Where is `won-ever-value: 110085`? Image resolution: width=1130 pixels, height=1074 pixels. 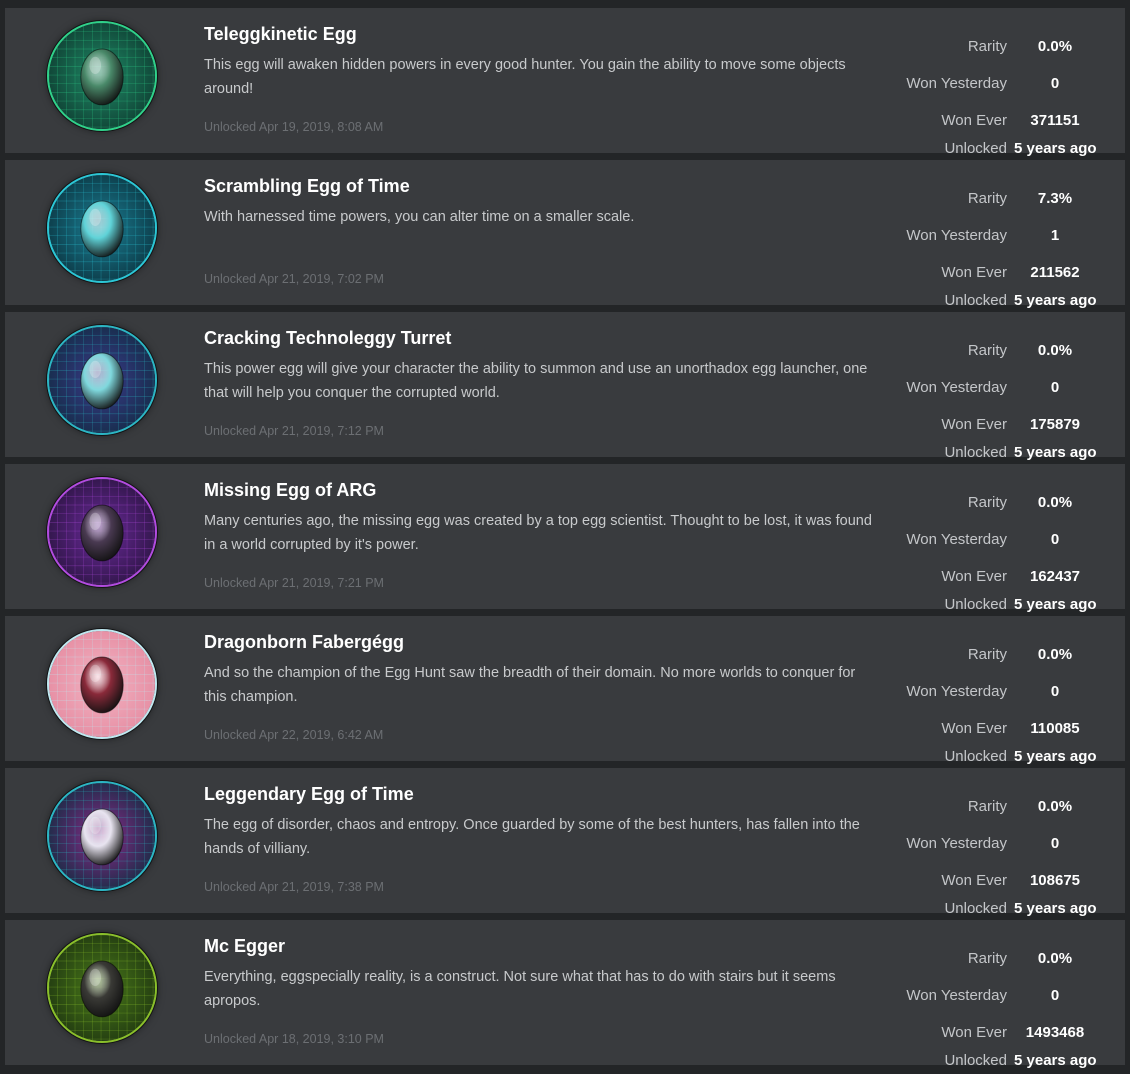 won-ever-value: 110085 is located at coordinates (1055, 728).